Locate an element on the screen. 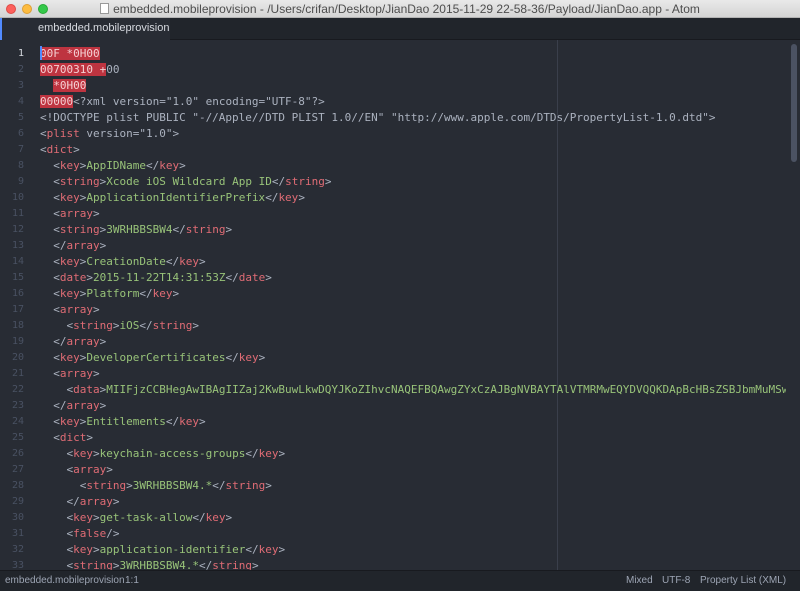 The height and width of the screenshot is (591, 800). line-number: 2 is located at coordinates (20, 69).